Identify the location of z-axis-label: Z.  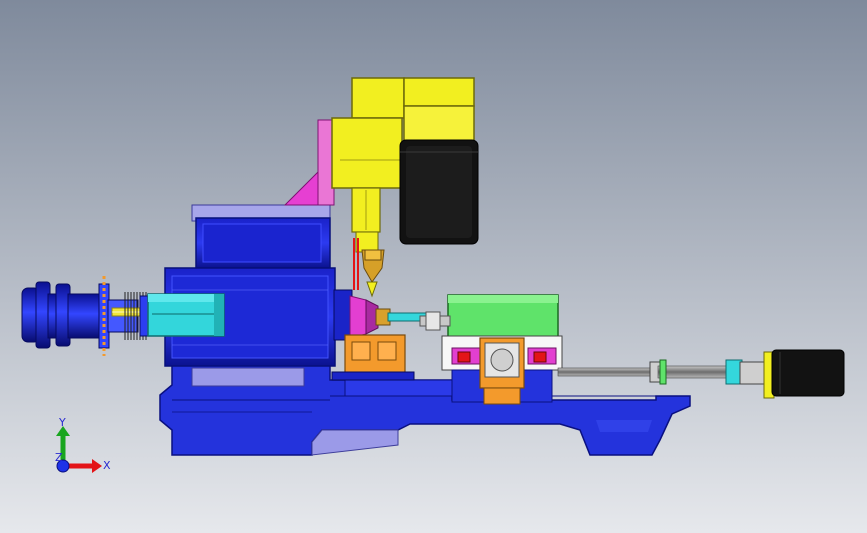
(59, 457).